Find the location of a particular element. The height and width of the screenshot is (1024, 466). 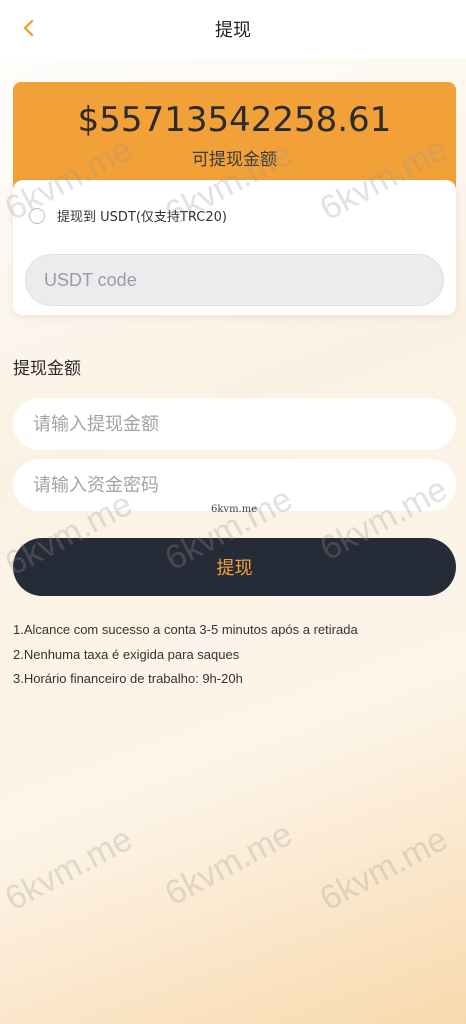

usdt-option-label: 提现到 USDT(仅支持TRC20) is located at coordinates (142, 217).